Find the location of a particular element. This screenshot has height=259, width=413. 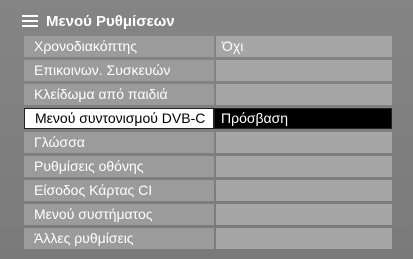

menu-item-child-lock: Κλείδωμα από παιδιά is located at coordinates (208, 94).